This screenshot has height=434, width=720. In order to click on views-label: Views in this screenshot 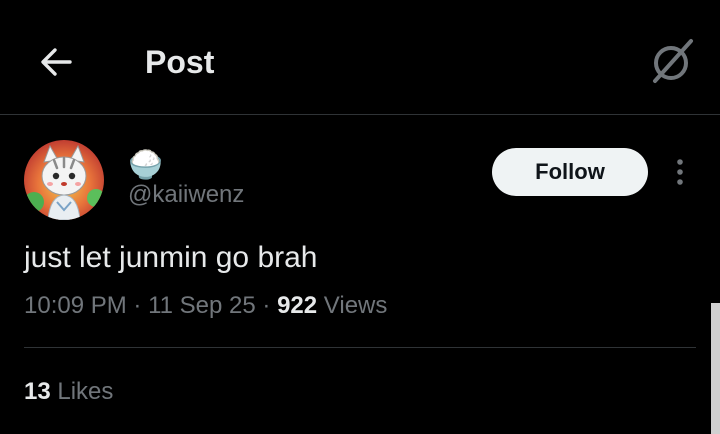, I will do `click(355, 305)`.